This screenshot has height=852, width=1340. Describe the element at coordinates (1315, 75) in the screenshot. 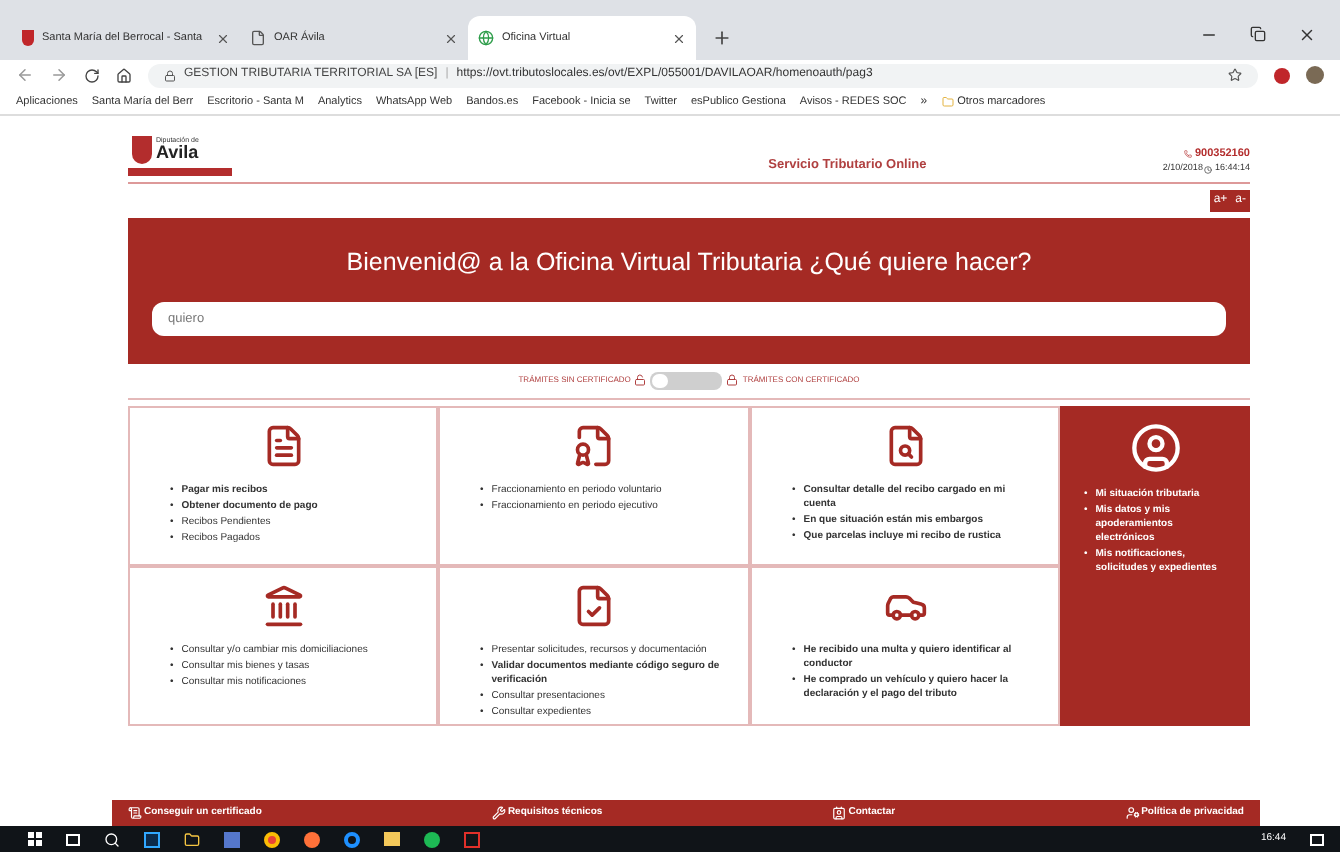

I see `avatar-icon` at that location.